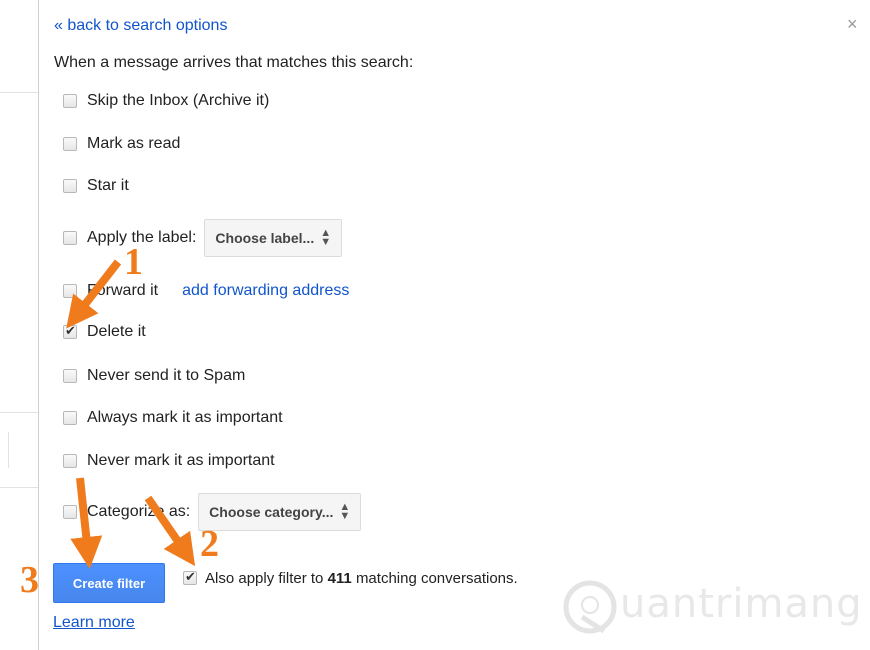 The width and height of the screenshot is (870, 650). I want to click on matching-count: 411, so click(339, 578).